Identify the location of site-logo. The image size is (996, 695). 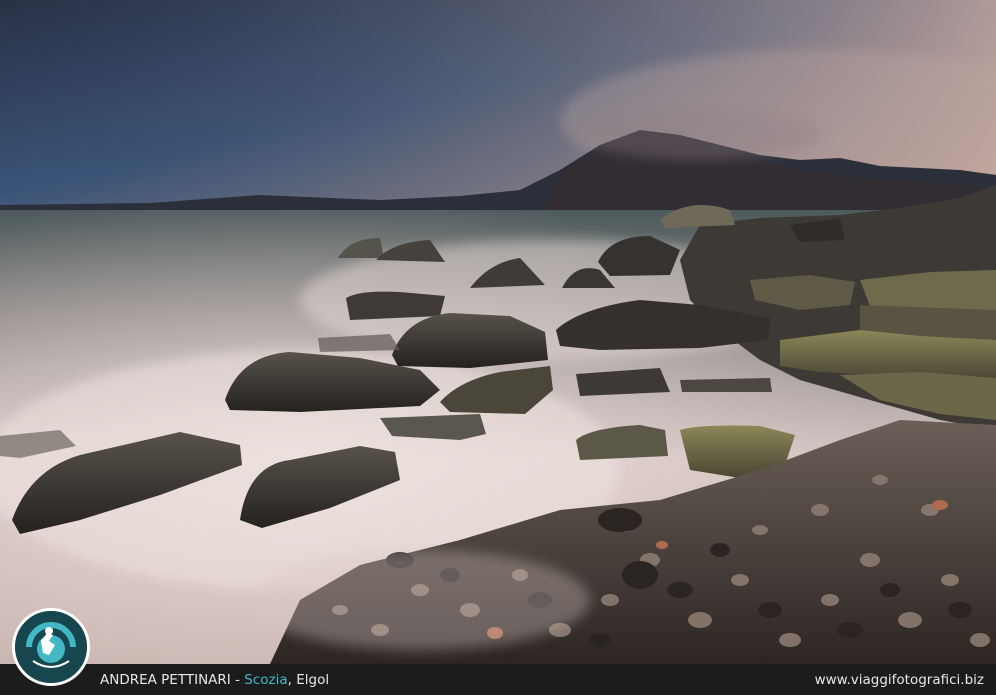
(51, 647).